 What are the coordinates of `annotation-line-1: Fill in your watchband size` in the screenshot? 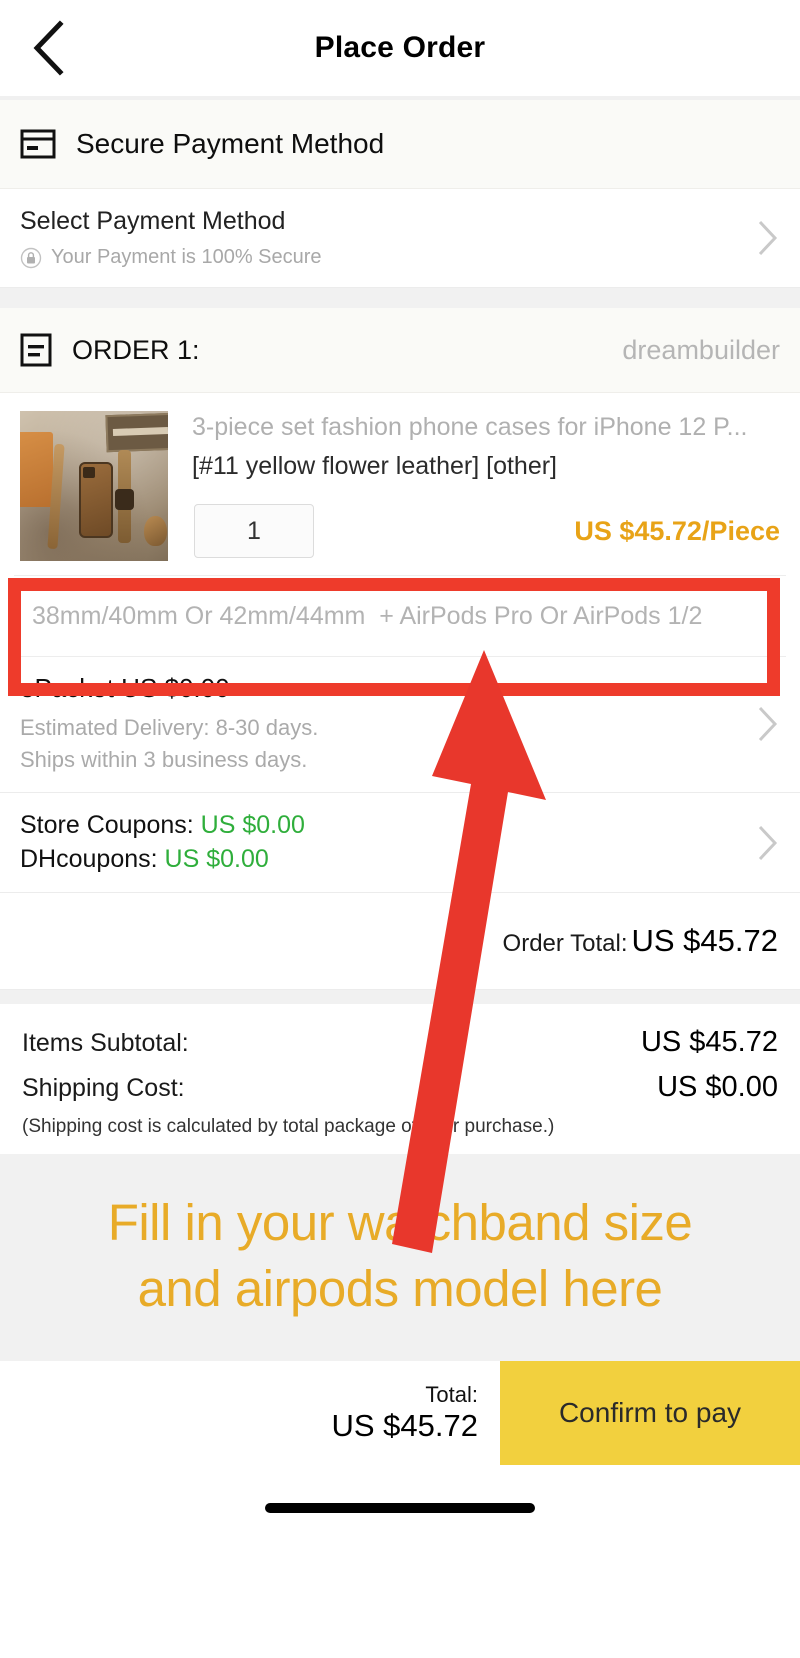 It's located at (400, 1223).